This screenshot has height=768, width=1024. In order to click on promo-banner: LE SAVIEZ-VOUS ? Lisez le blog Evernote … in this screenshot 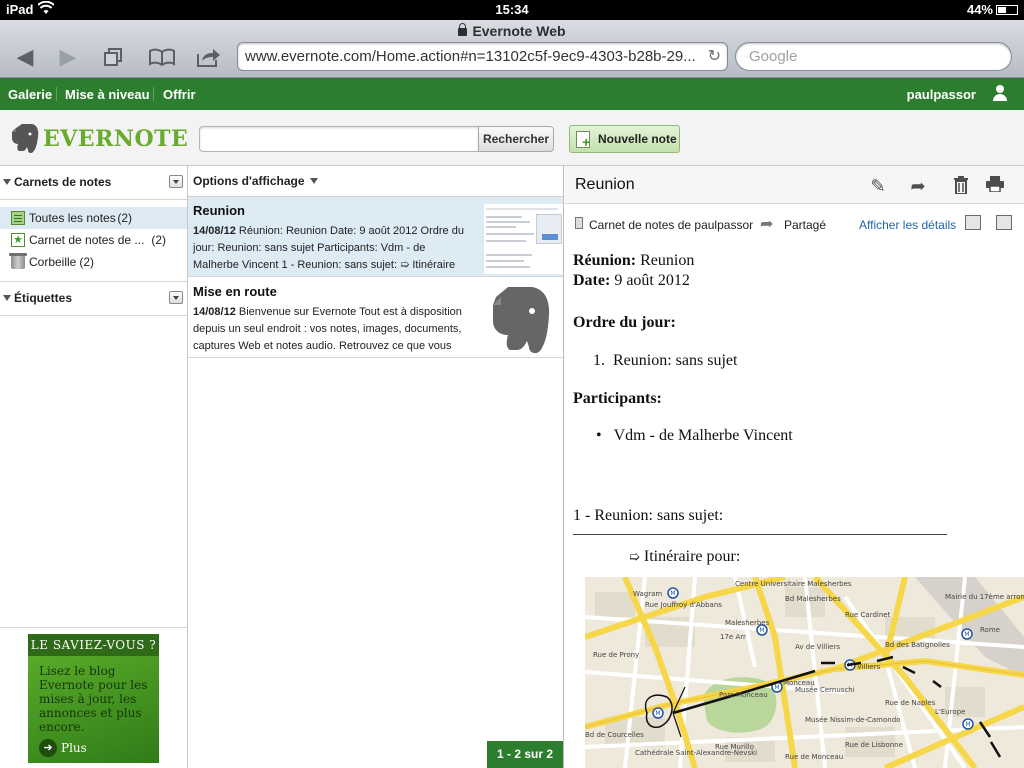, I will do `click(93, 698)`.